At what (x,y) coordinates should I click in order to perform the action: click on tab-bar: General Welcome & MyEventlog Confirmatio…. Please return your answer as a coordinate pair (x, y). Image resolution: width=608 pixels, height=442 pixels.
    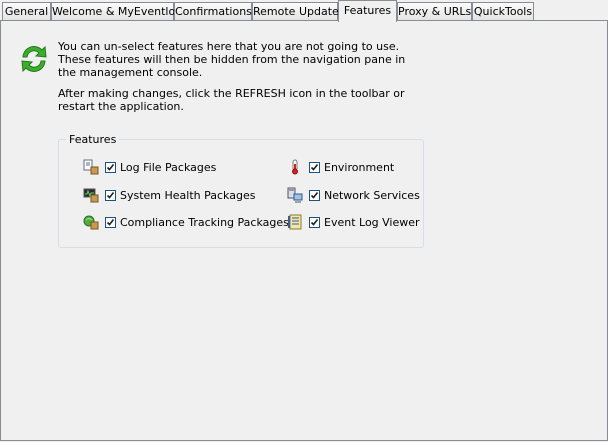
    Looking at the image, I should click on (304, 11).